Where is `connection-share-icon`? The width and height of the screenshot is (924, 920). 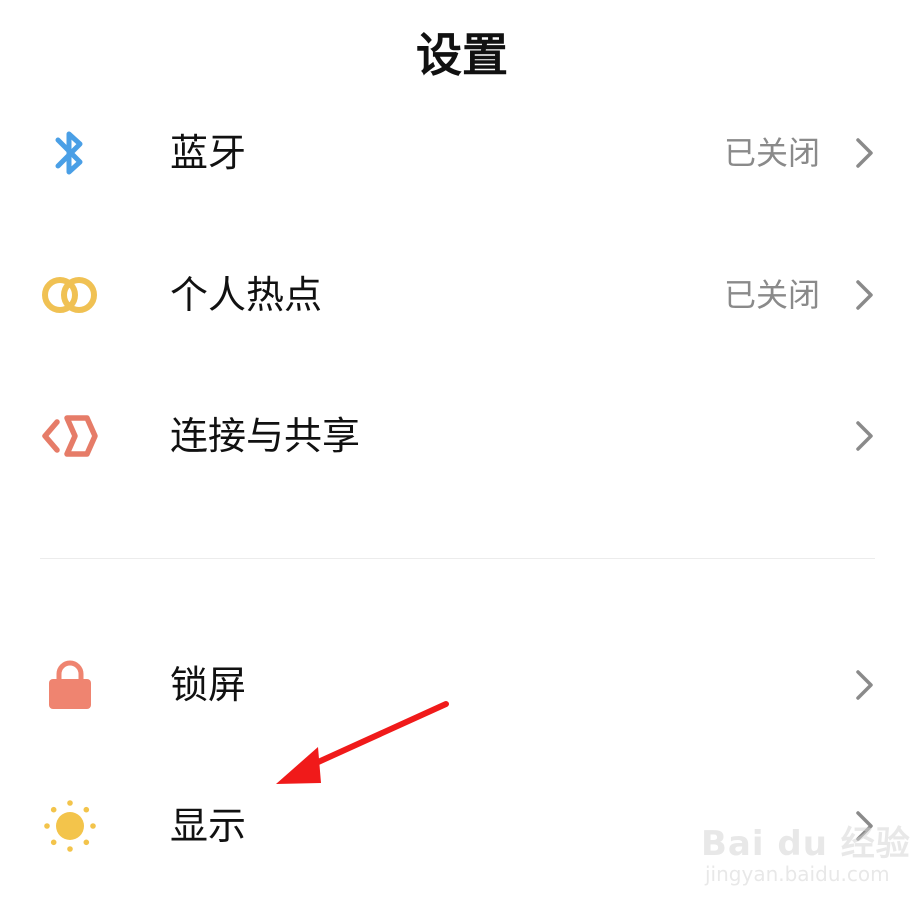
connection-share-icon is located at coordinates (70, 436).